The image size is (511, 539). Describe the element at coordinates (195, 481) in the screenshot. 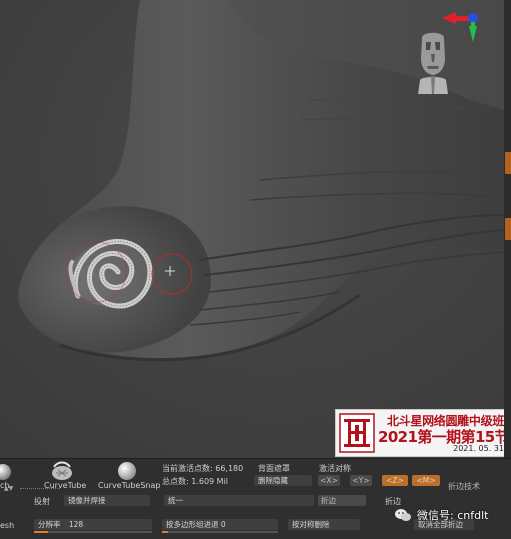

I see `total-points-count: 总点数: 1.609 Mil` at that location.